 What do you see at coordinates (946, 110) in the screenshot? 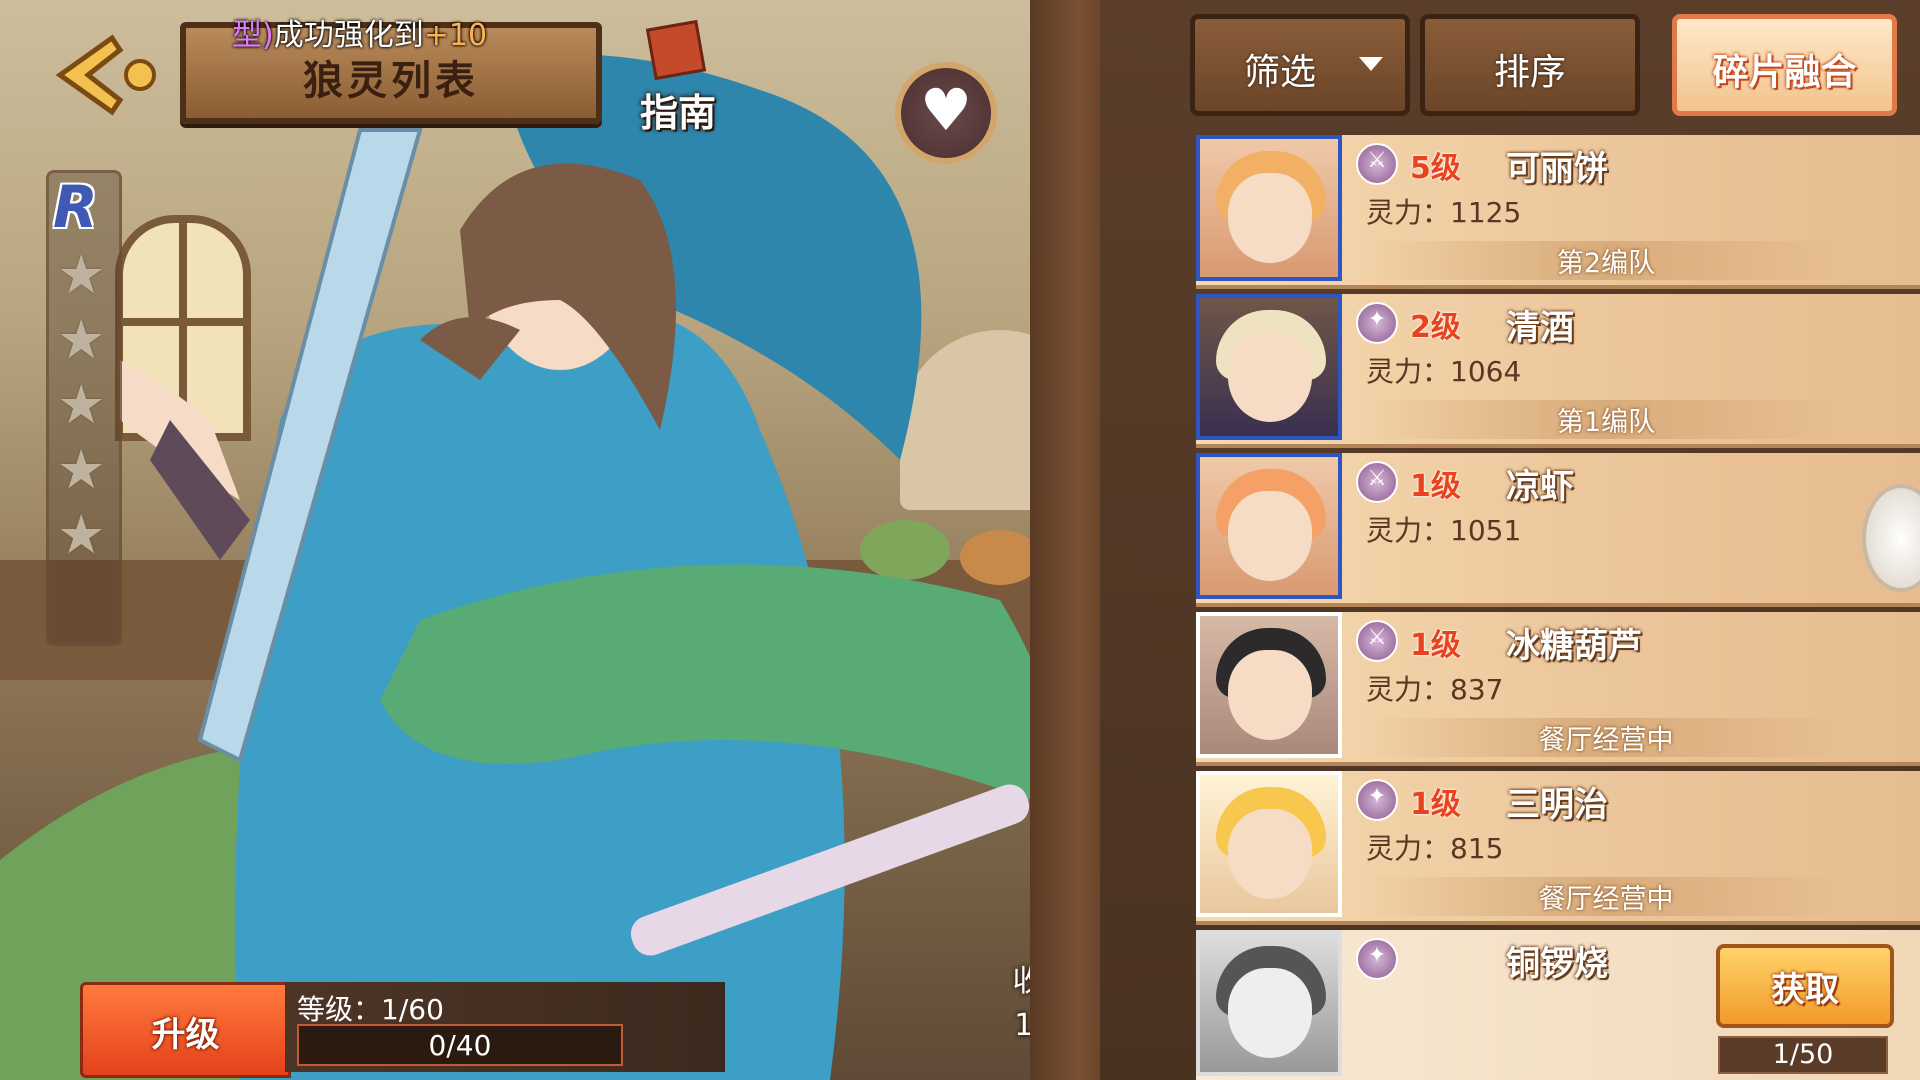
I see `heart-icon: ♥` at bounding box center [946, 110].